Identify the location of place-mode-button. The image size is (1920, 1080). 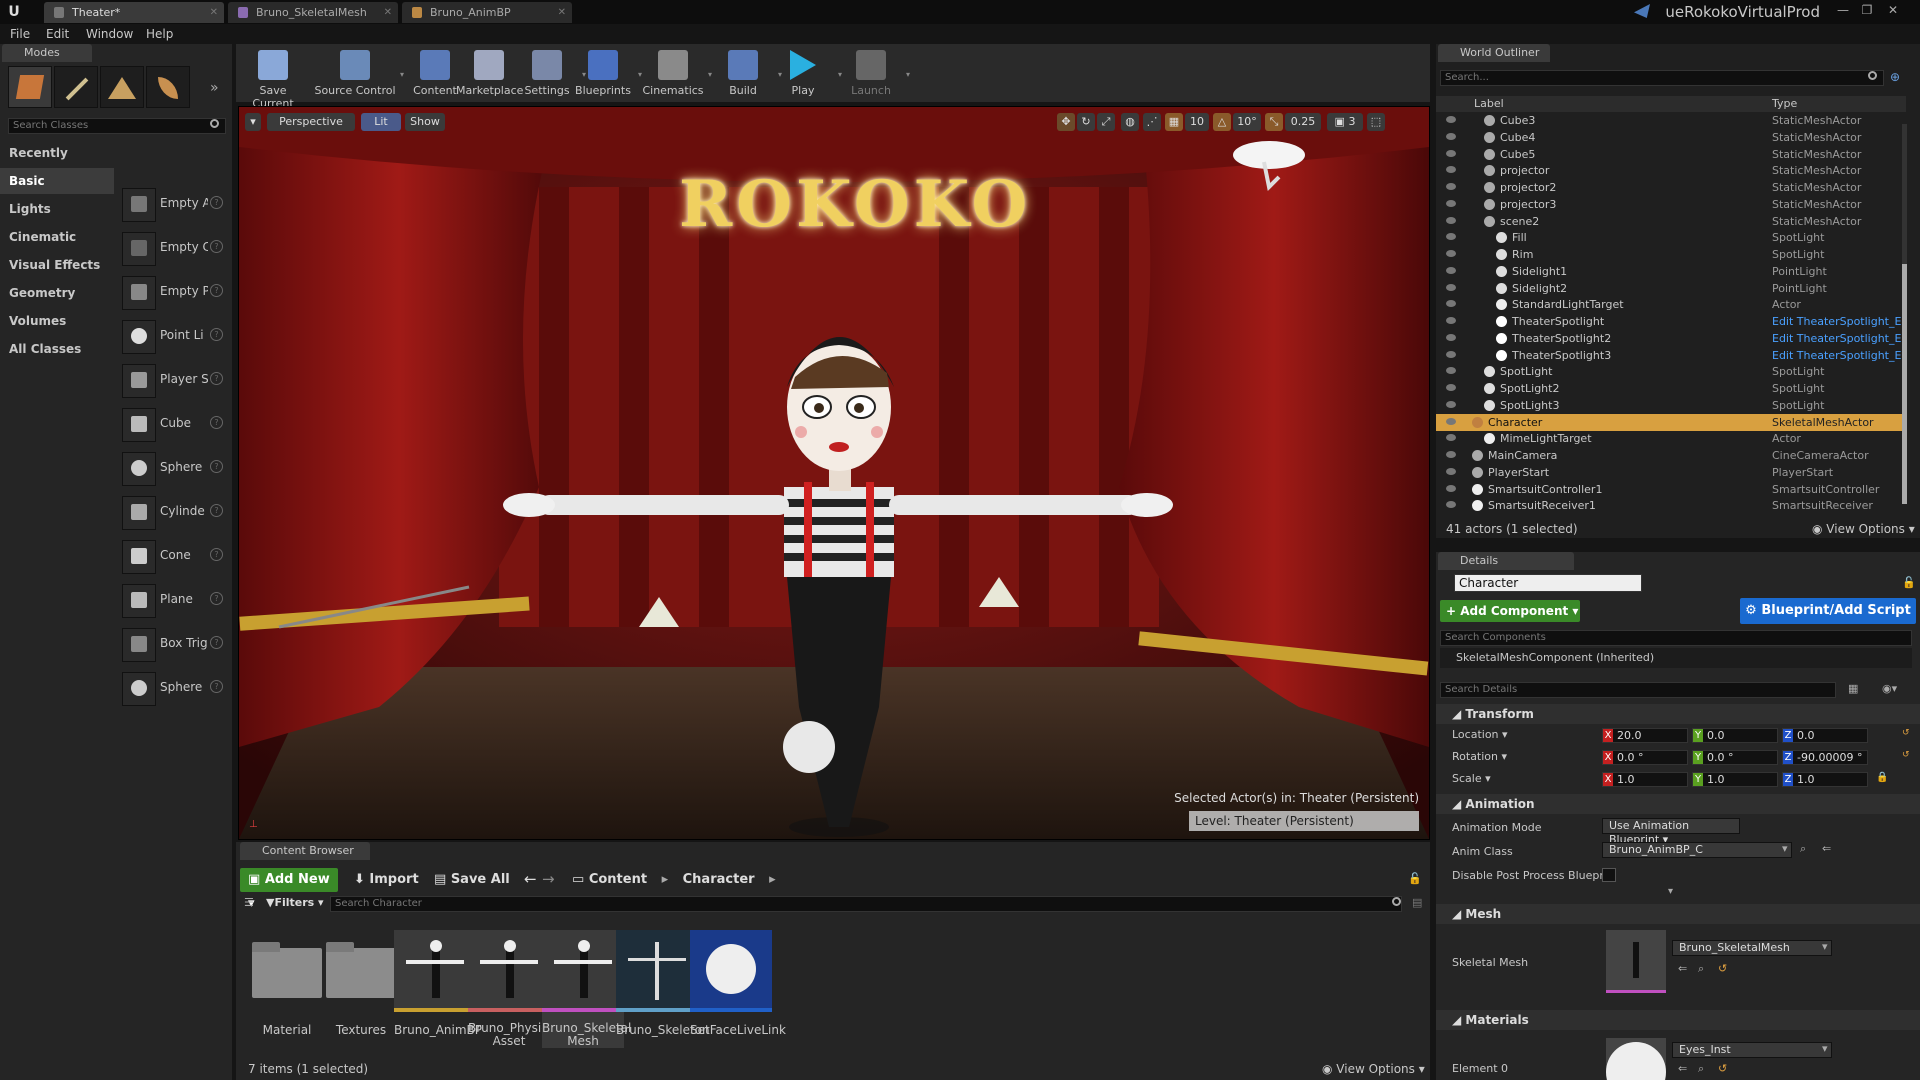
(30, 87).